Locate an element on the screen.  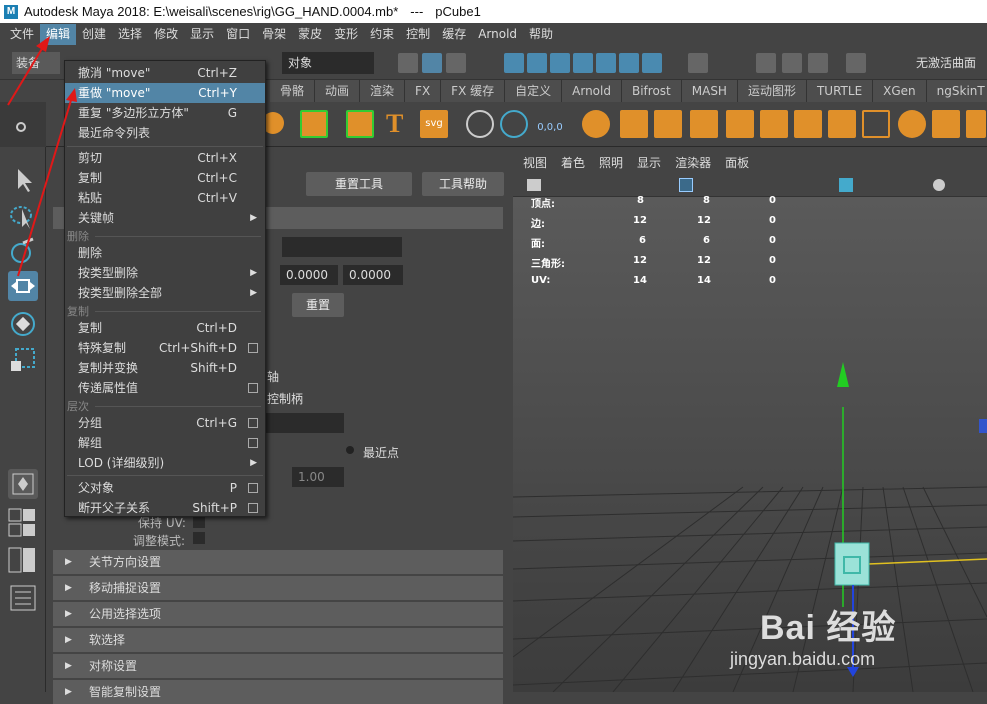
section-soft-select: ▶ 软选择 is located at coordinates (278, 640).